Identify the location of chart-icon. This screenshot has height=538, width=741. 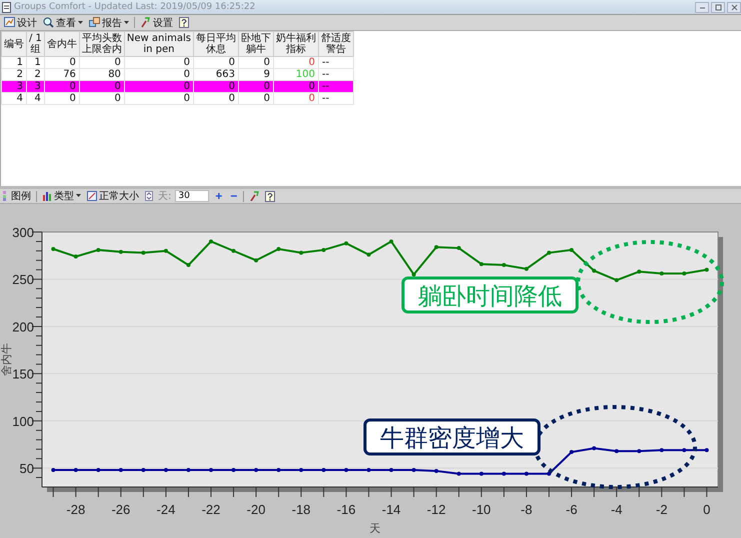
(9, 22).